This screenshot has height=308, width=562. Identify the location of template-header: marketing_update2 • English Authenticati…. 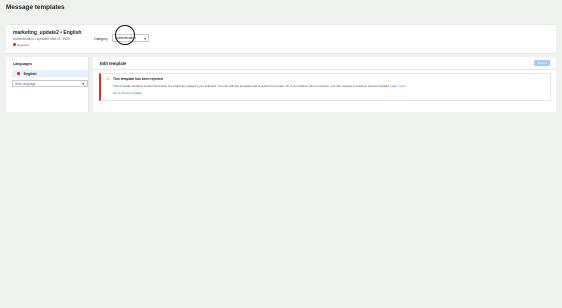
(281, 39).